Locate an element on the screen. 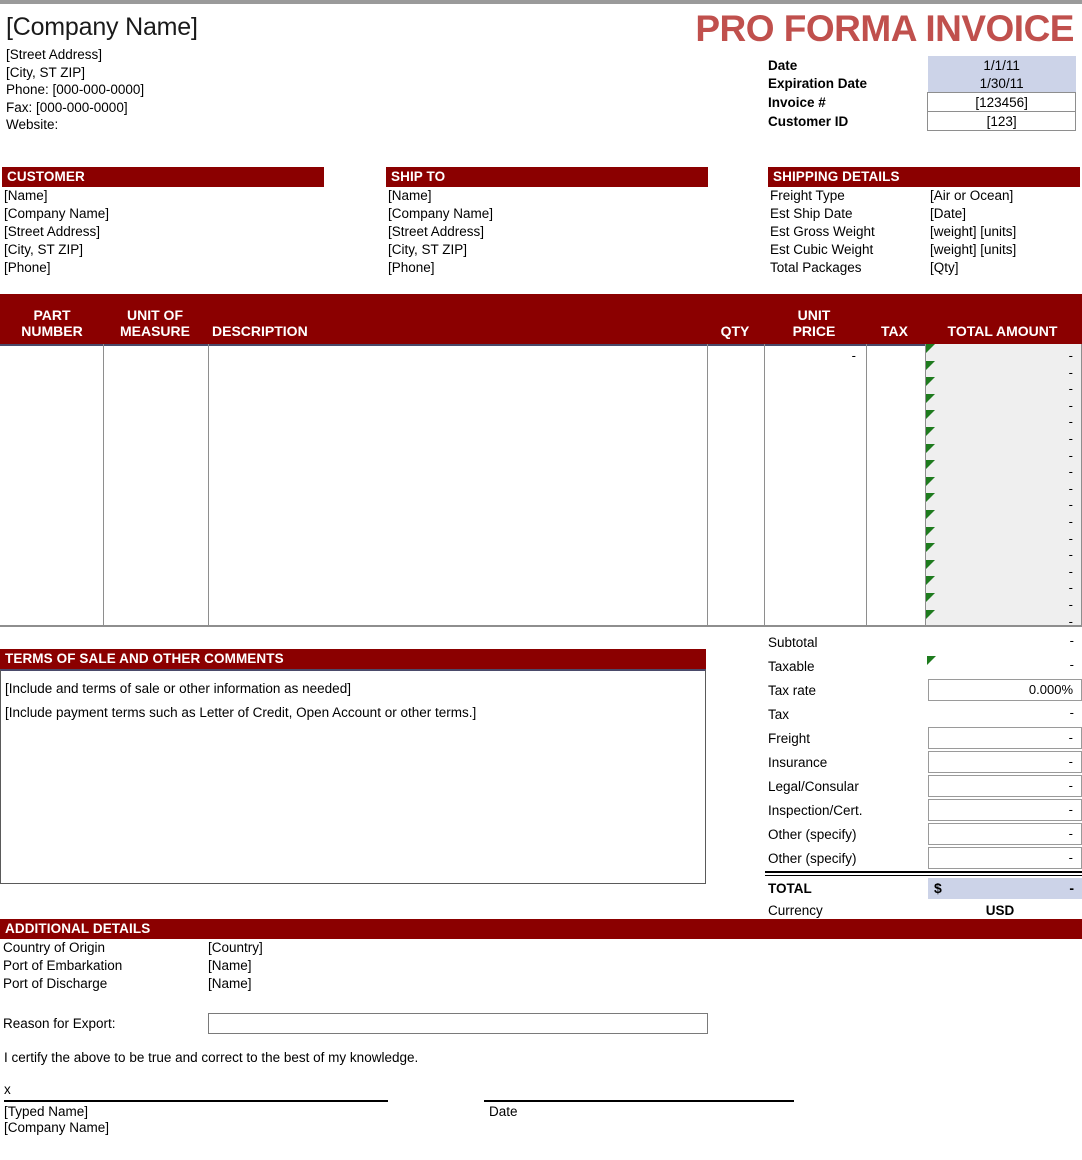 The image size is (1082, 1160). total-value-cell: $ - is located at coordinates (1005, 888).